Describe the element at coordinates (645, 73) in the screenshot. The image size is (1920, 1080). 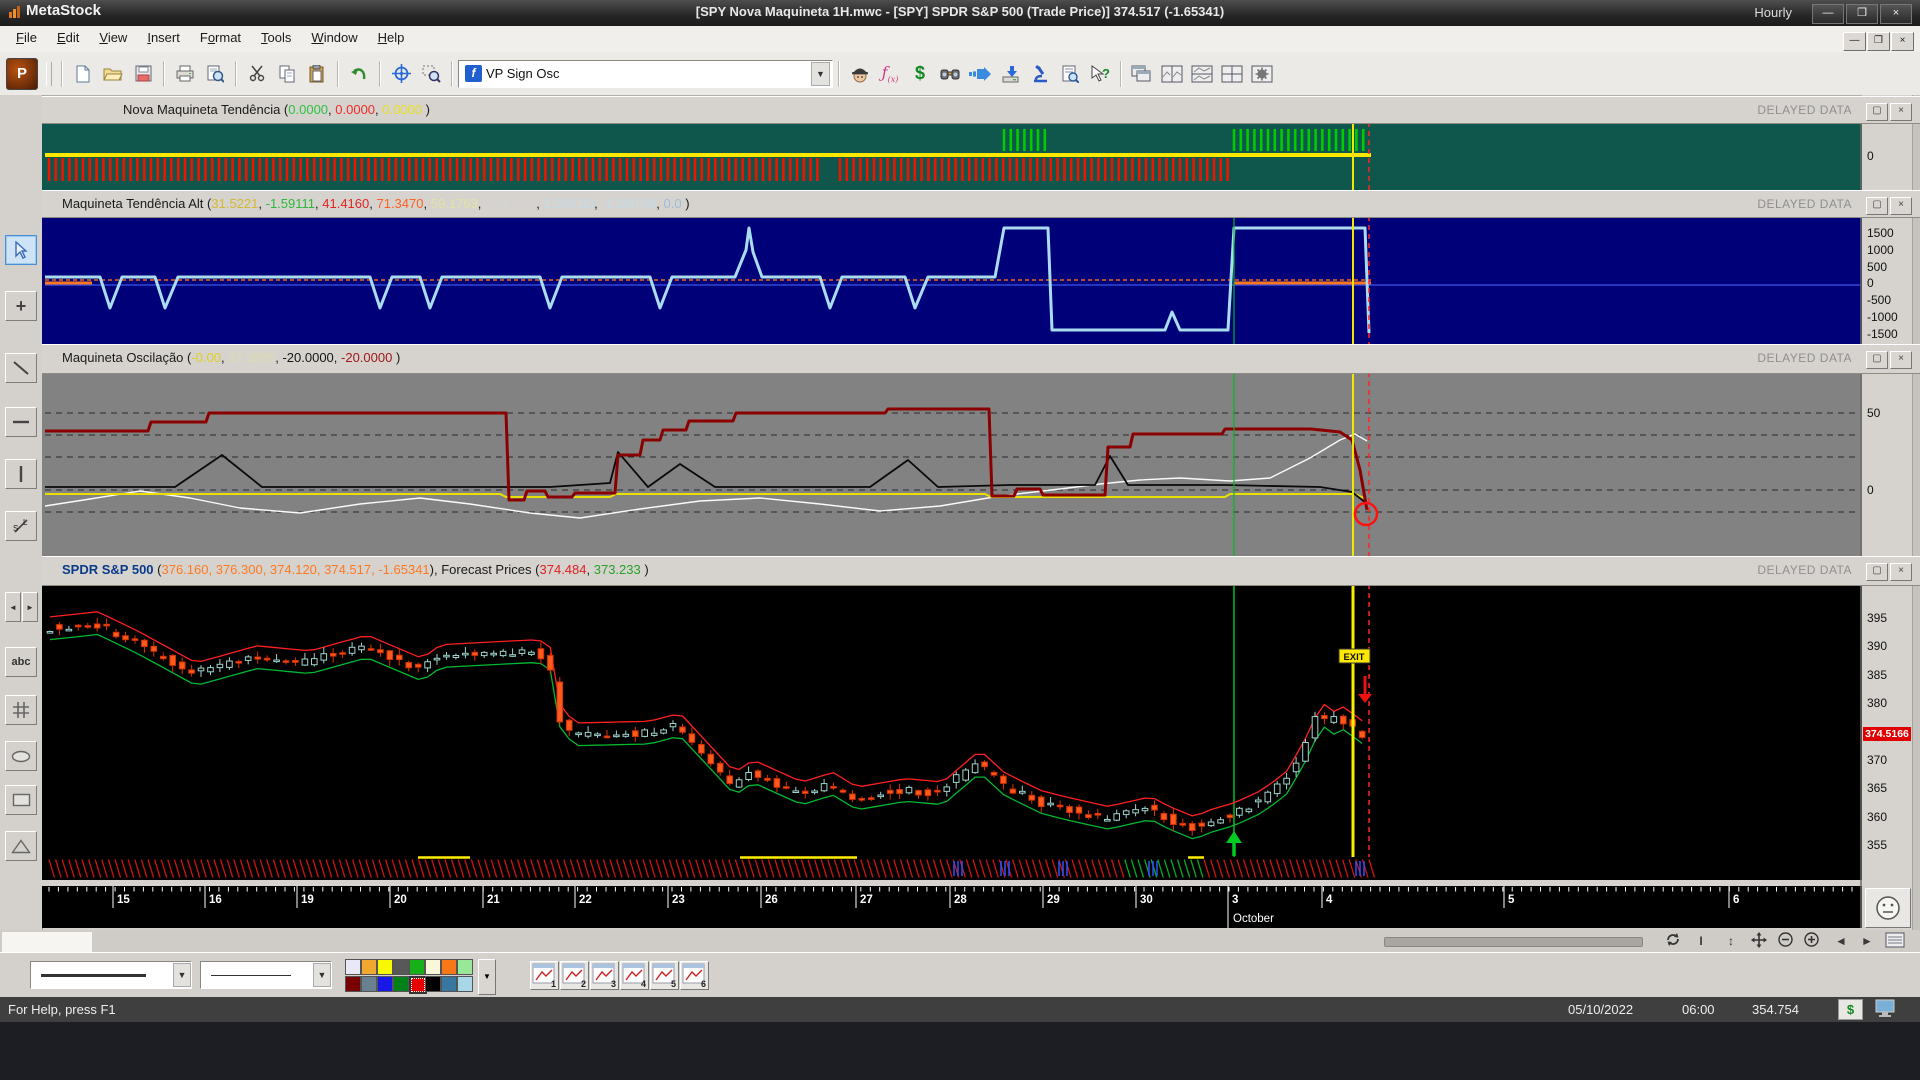
I see `indicator-quicklist-combo: f VP Sign Osc ▼` at that location.